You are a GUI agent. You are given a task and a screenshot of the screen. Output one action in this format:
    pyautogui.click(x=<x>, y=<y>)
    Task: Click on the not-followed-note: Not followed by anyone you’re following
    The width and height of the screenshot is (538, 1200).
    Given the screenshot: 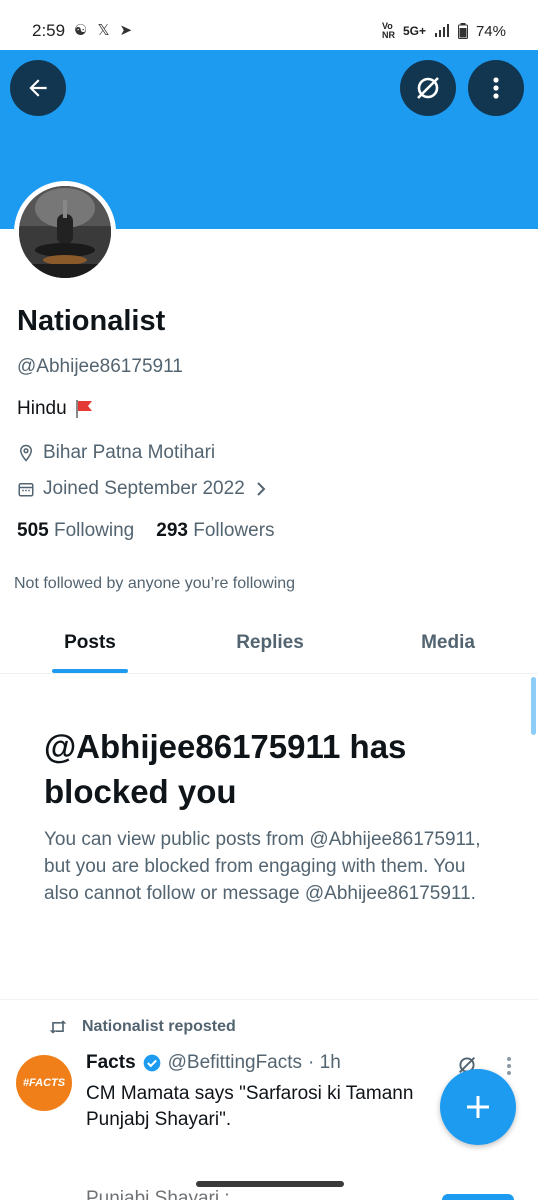 What is the action you would take?
    pyautogui.click(x=155, y=583)
    